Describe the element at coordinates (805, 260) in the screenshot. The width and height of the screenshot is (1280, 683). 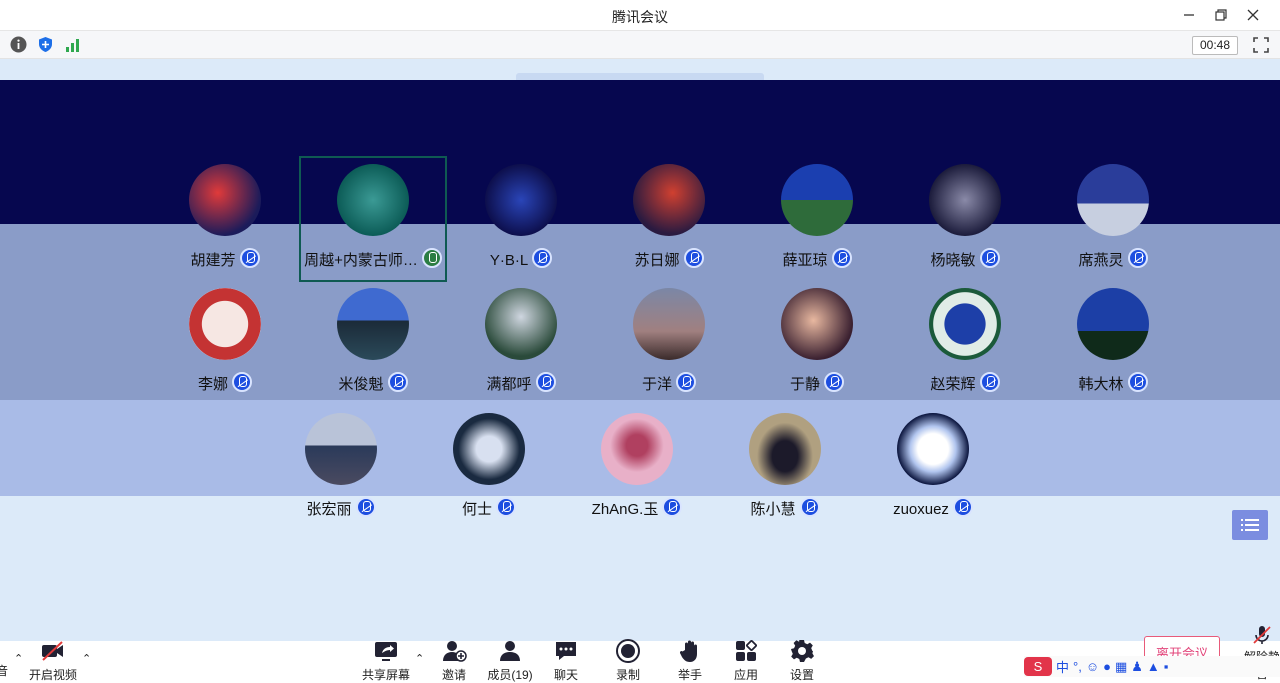
I see `participant-name: 薛亚琼` at that location.